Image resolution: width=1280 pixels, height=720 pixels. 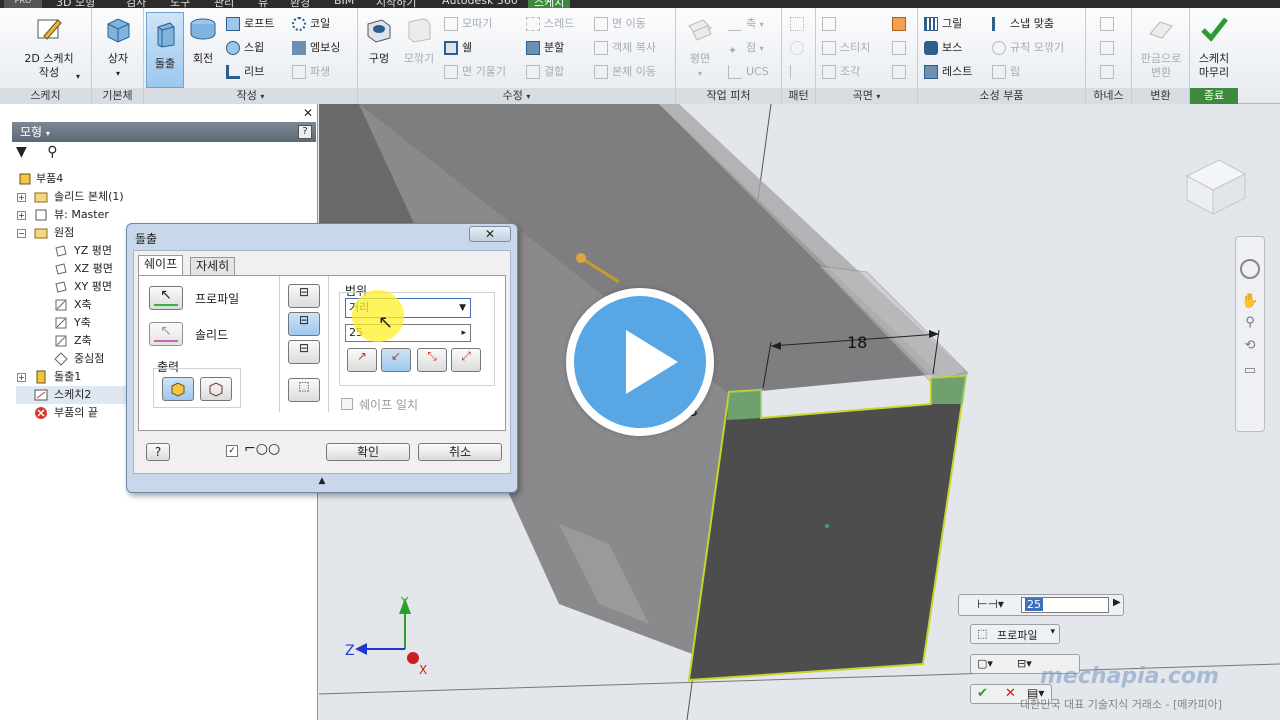 What do you see at coordinates (419, 40) in the screenshot?
I see `fillet-button: 모깎기` at bounding box center [419, 40].